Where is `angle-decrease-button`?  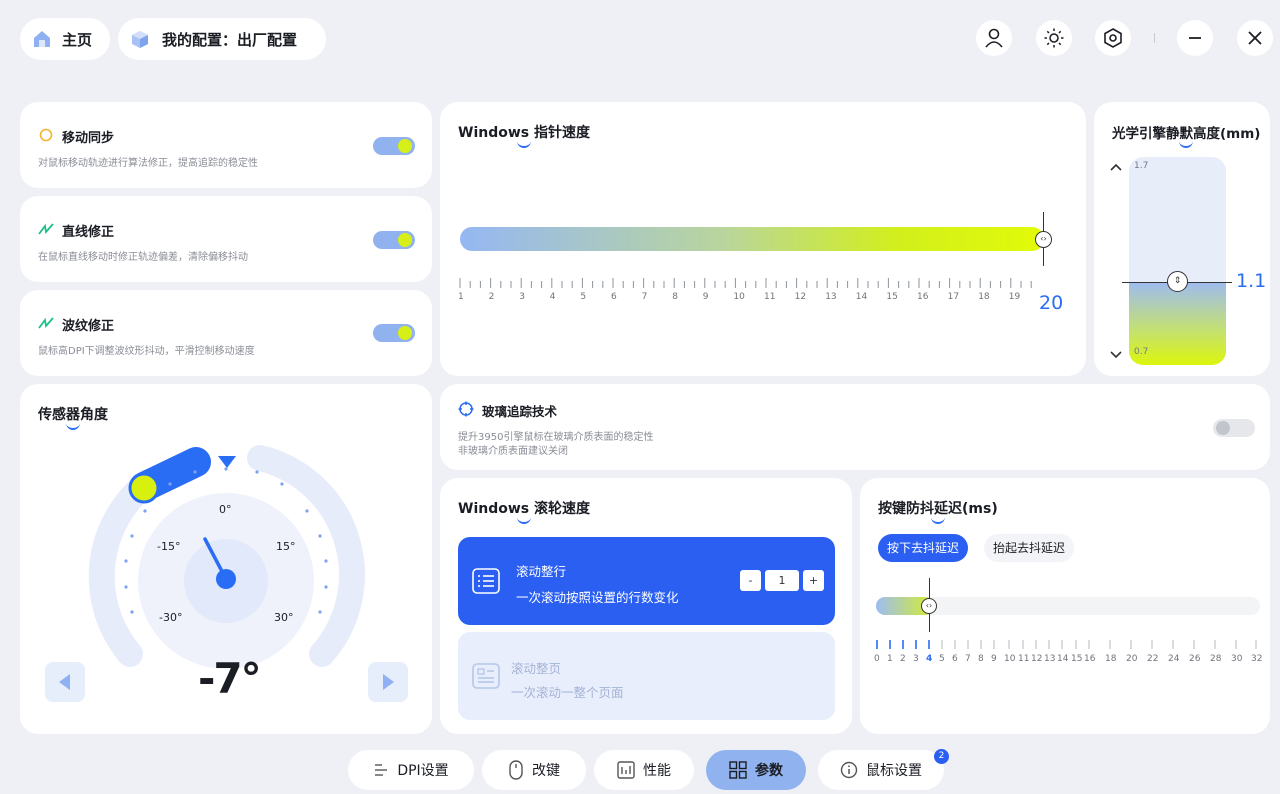 angle-decrease-button is located at coordinates (65, 682).